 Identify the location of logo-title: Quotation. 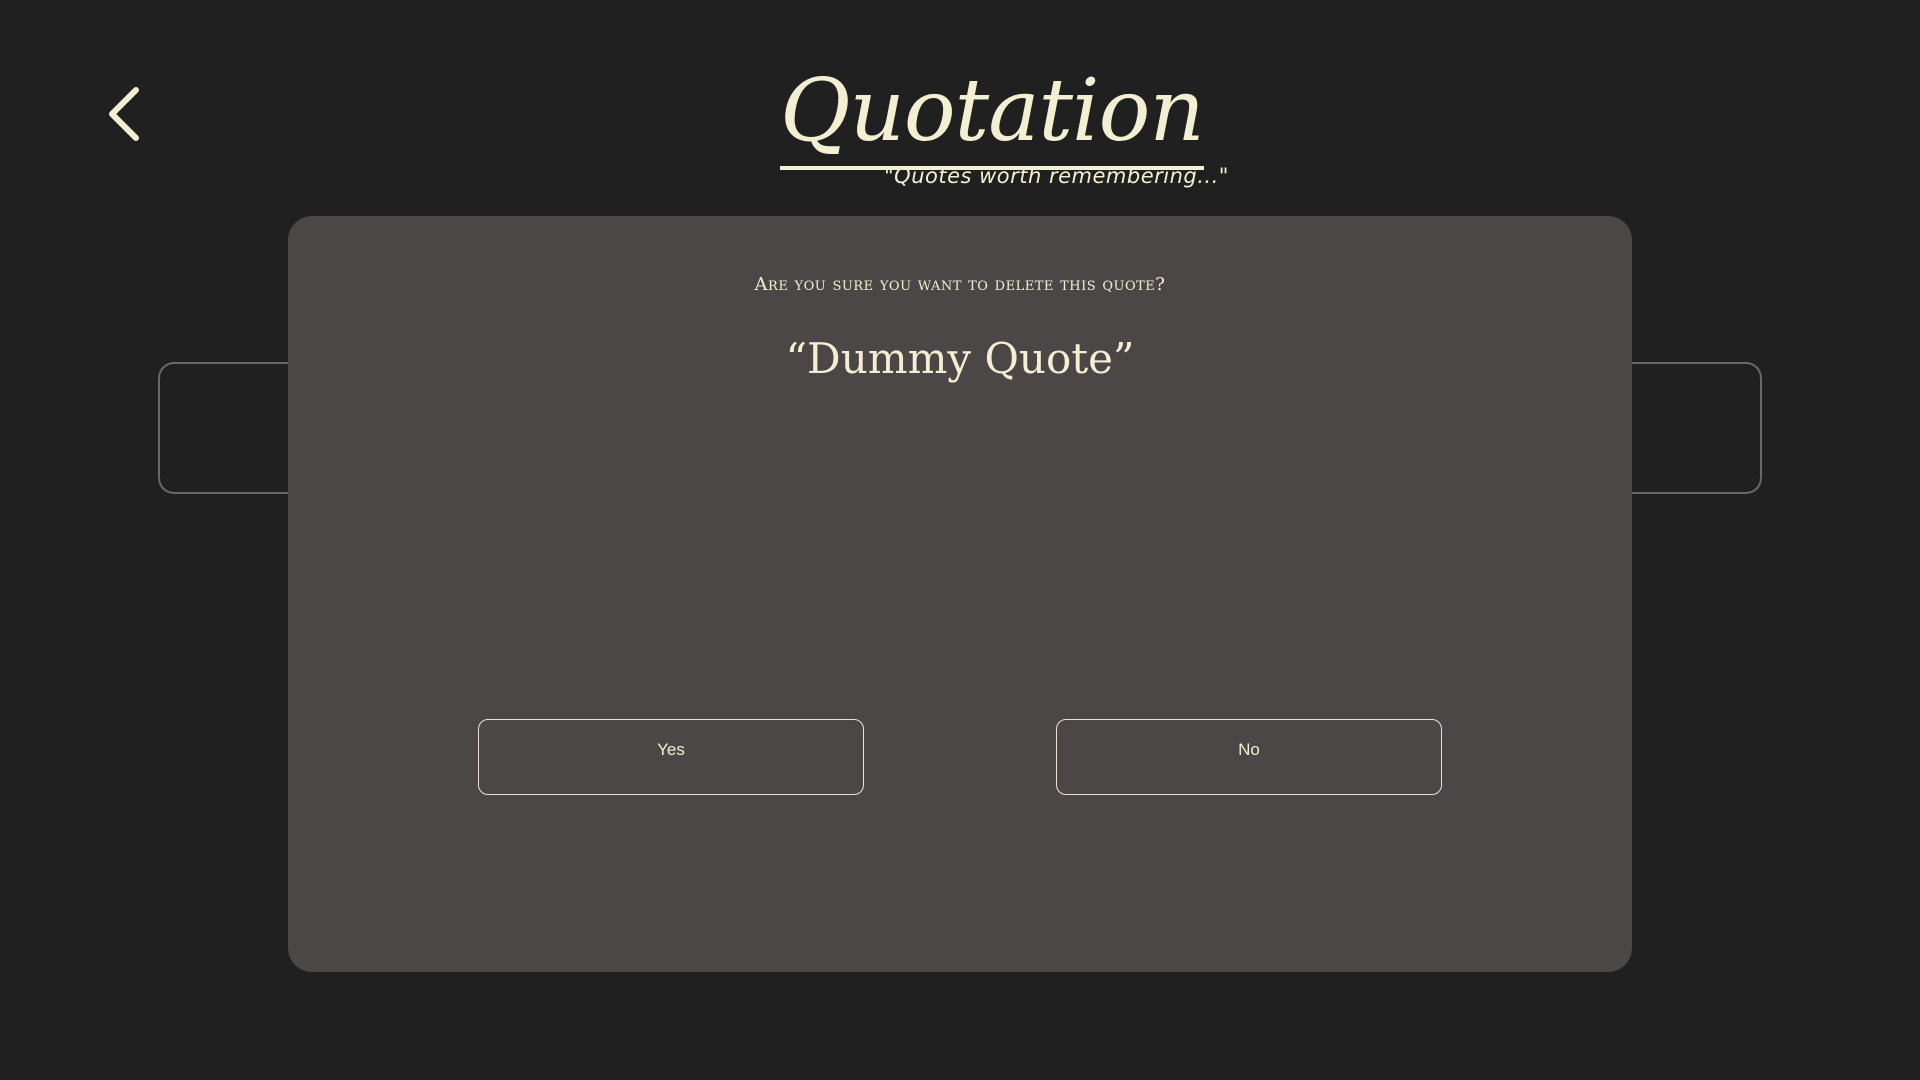
(992, 113).